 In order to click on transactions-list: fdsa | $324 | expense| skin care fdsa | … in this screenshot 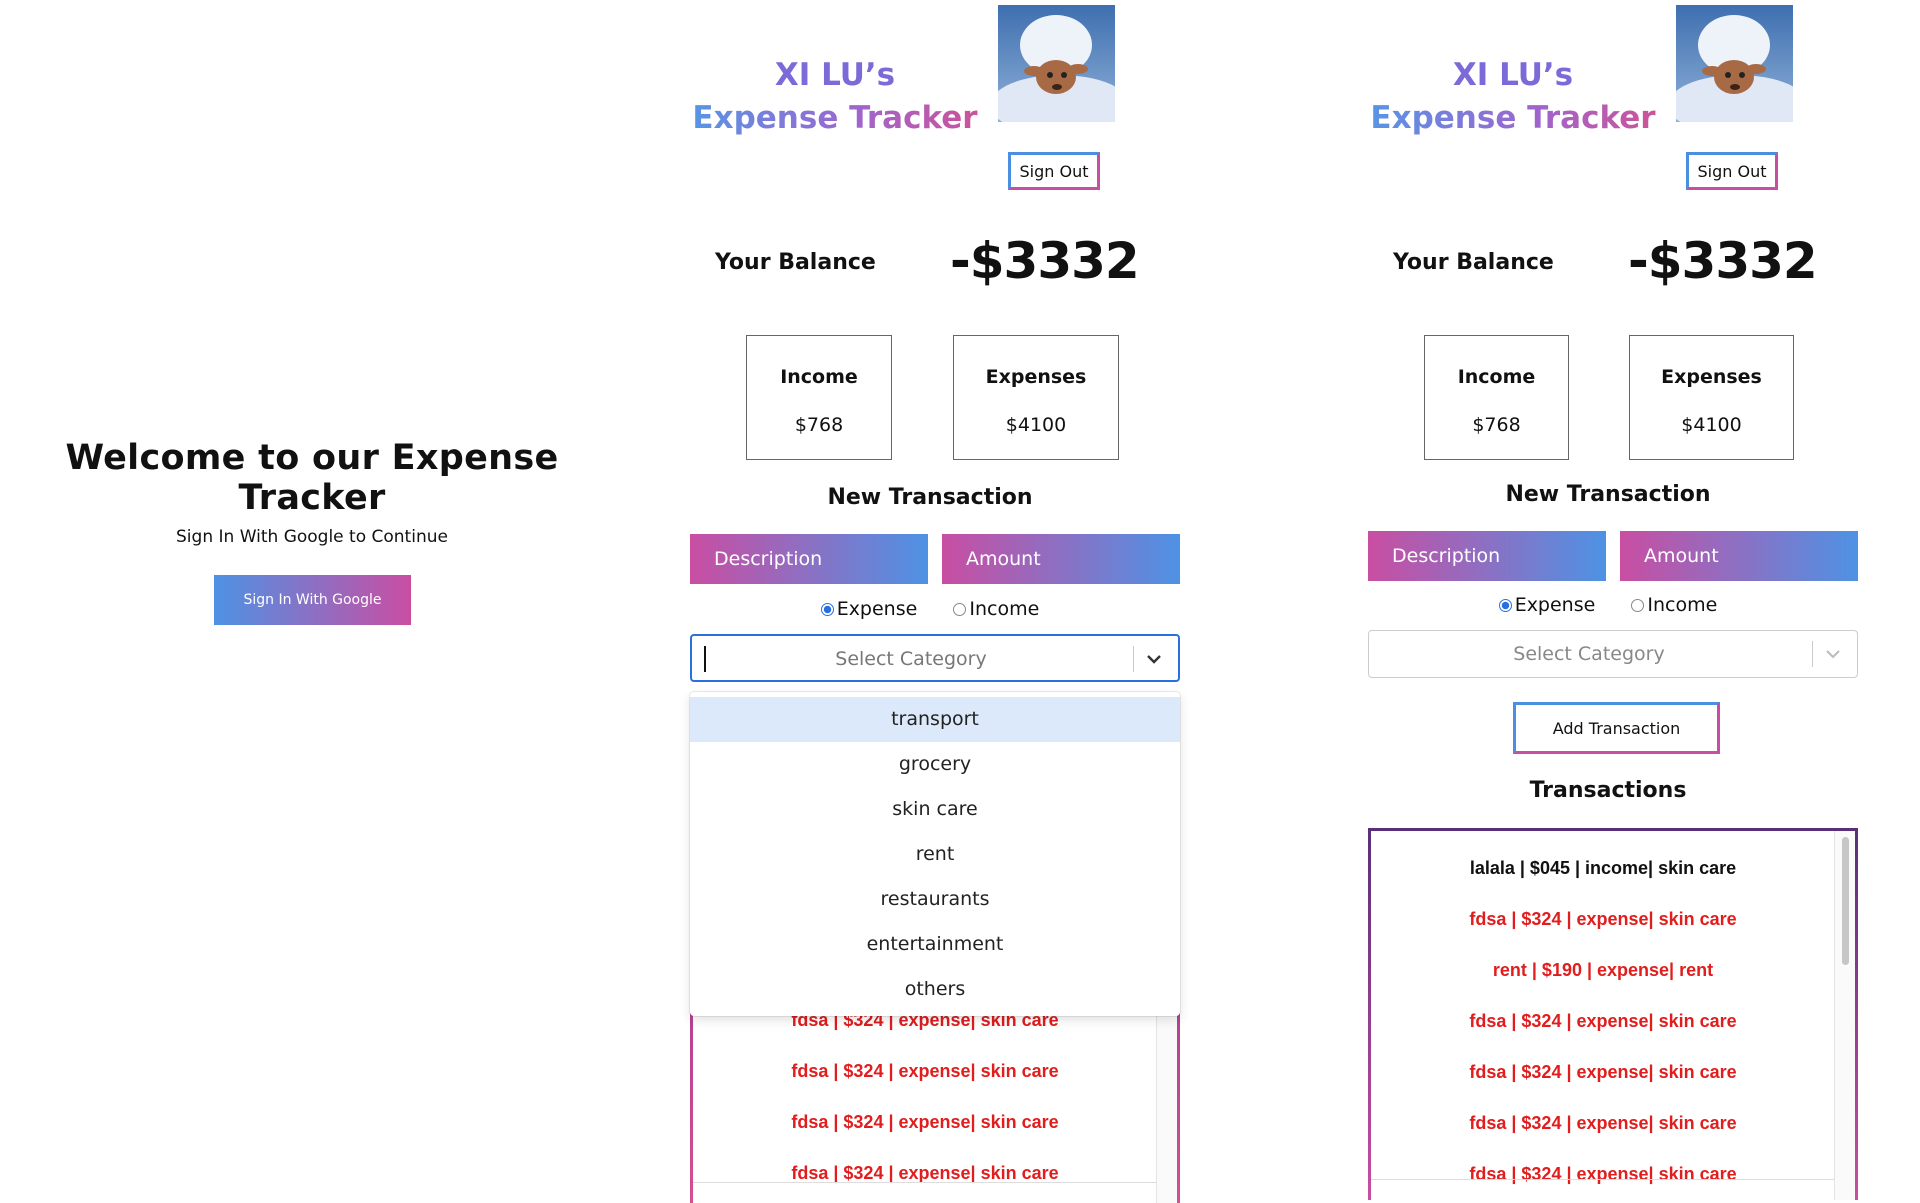, I will do `click(935, 1096)`.